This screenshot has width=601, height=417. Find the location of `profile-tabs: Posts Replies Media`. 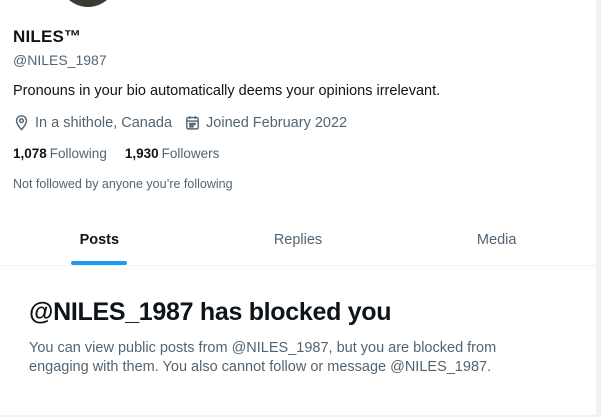

profile-tabs: Posts Replies Media is located at coordinates (298, 240).